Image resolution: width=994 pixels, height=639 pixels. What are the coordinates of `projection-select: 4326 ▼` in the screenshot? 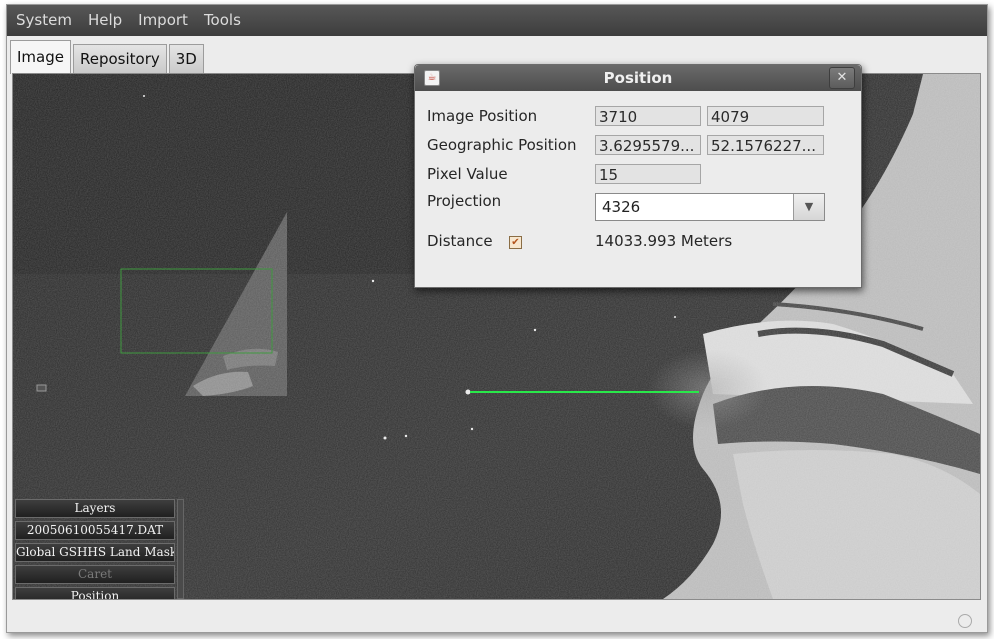 It's located at (710, 207).